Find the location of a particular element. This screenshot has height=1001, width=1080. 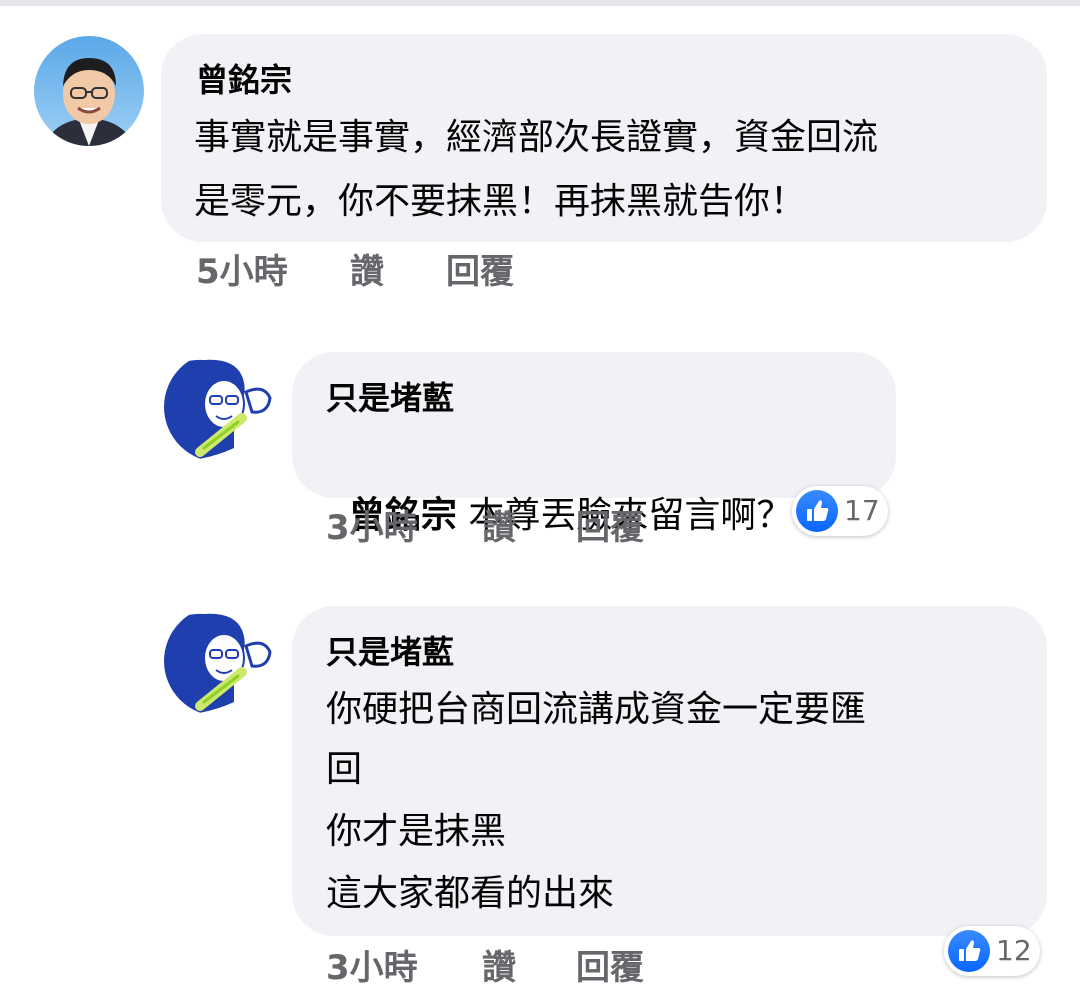

comment-text-line: 事實就是事實，經濟部次長證實，資金回流 is located at coordinates (536, 137).